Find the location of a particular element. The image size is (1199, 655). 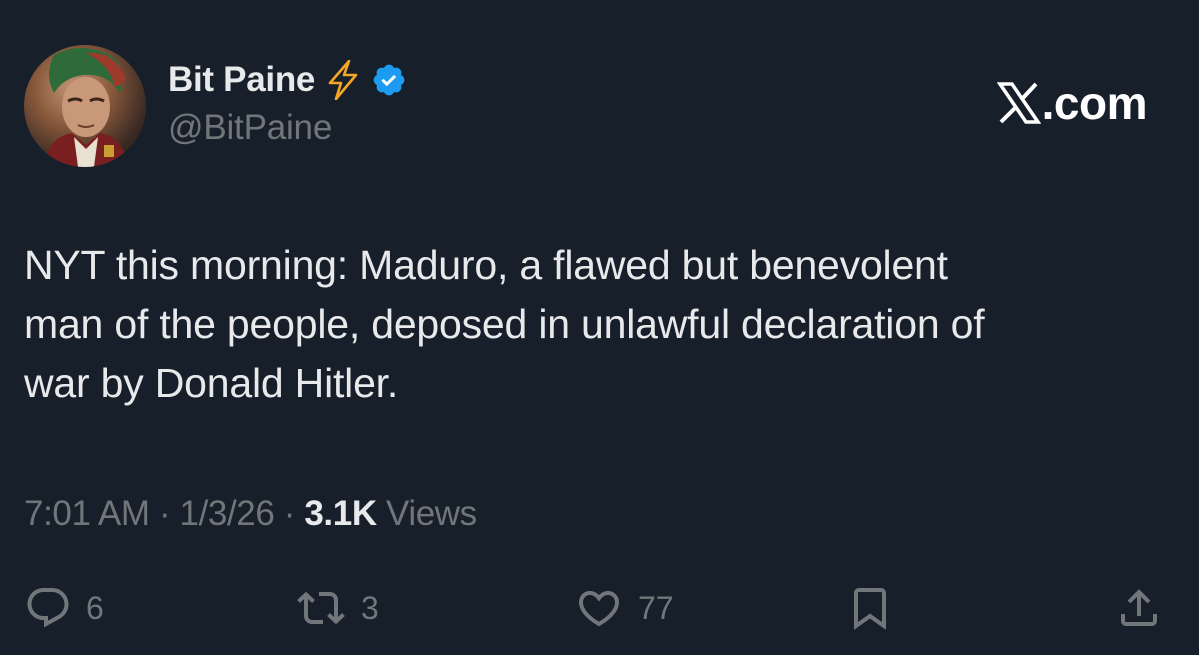

tweet-date: 1/3/26 is located at coordinates (227, 513).